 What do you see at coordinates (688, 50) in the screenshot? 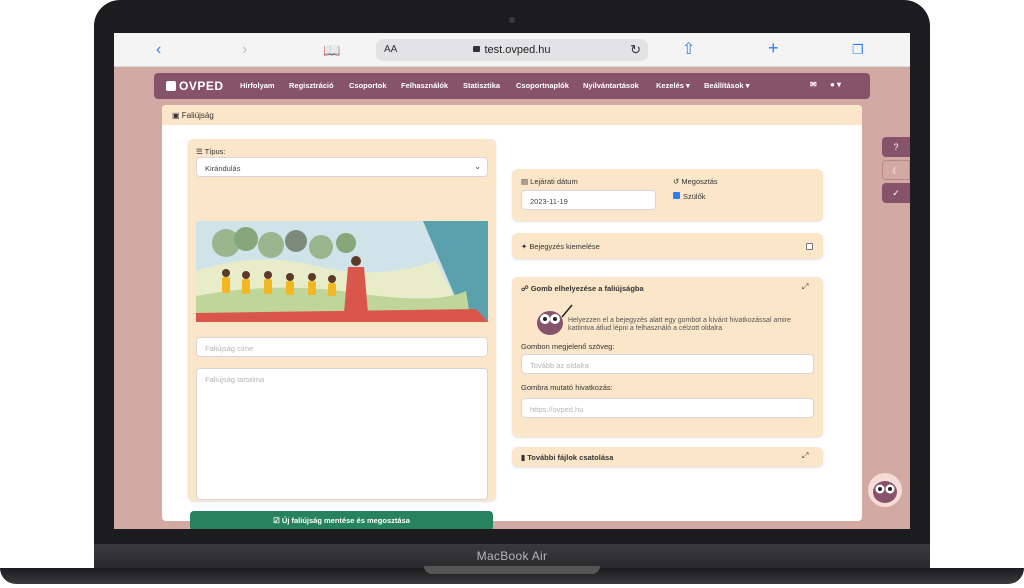
I see `share-icon: ⇧` at bounding box center [688, 50].